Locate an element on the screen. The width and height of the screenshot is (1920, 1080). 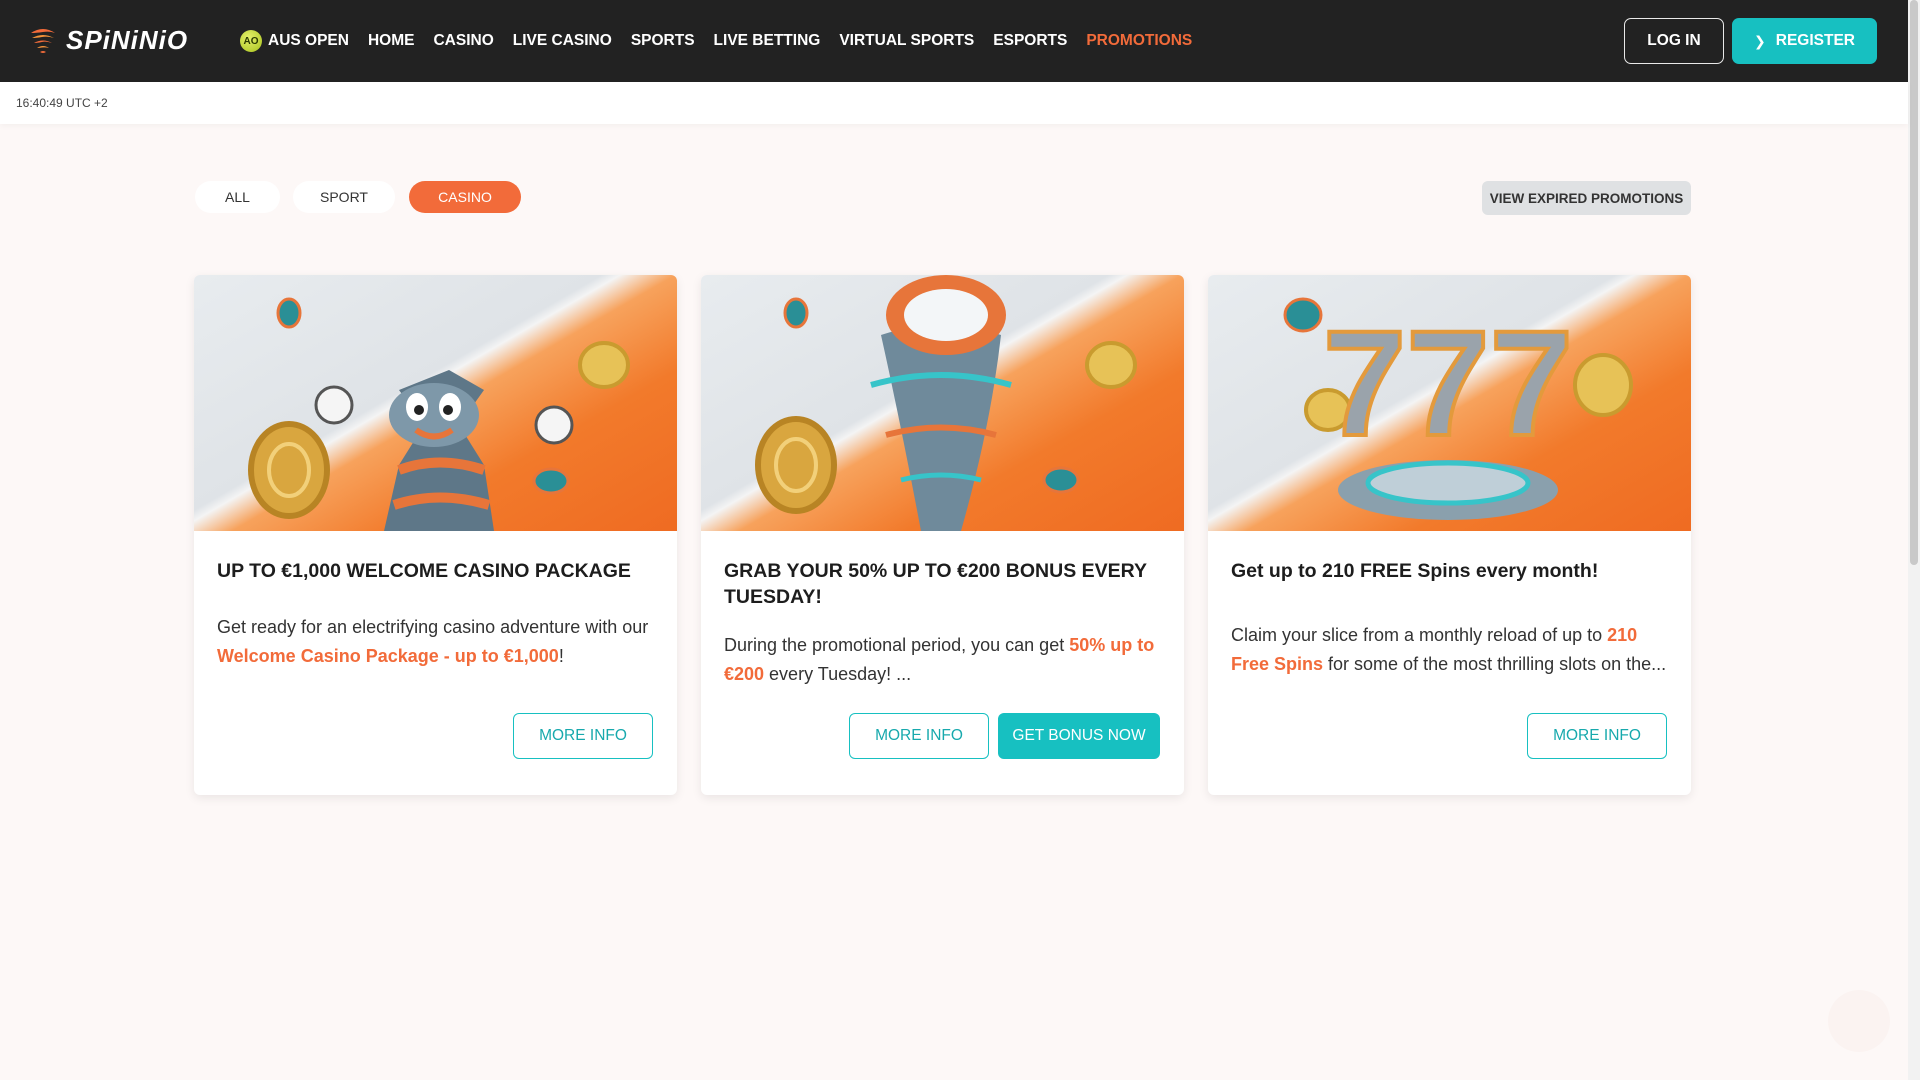
login-button: LOG IN is located at coordinates (1674, 41).